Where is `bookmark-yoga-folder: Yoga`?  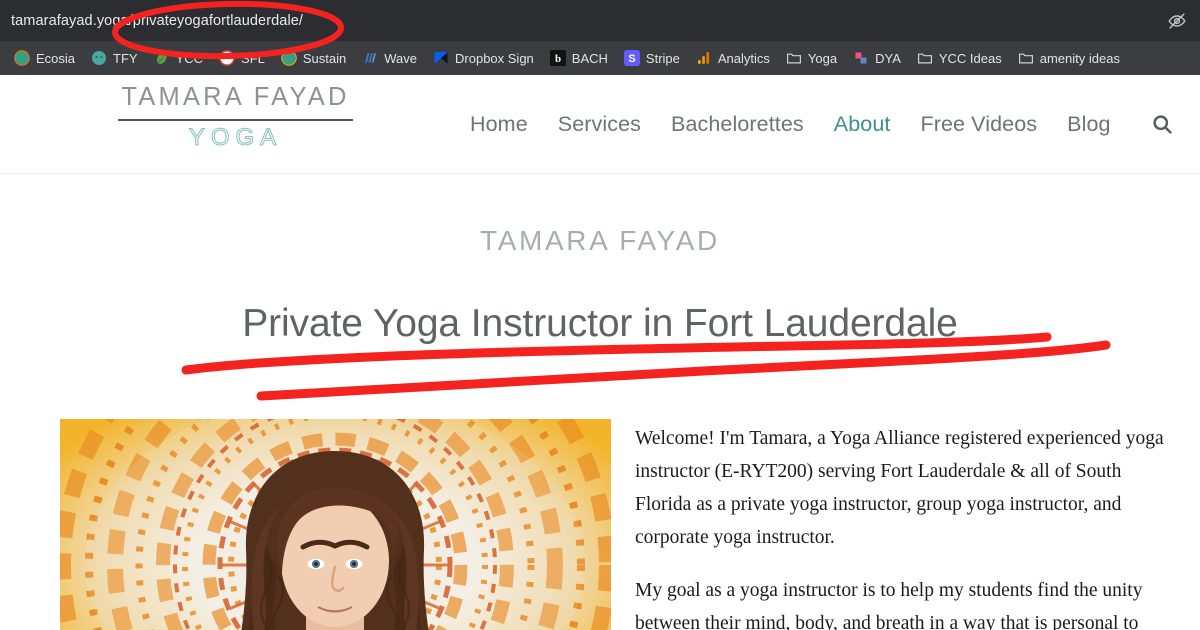
bookmark-yoga-folder: Yoga is located at coordinates (811, 58).